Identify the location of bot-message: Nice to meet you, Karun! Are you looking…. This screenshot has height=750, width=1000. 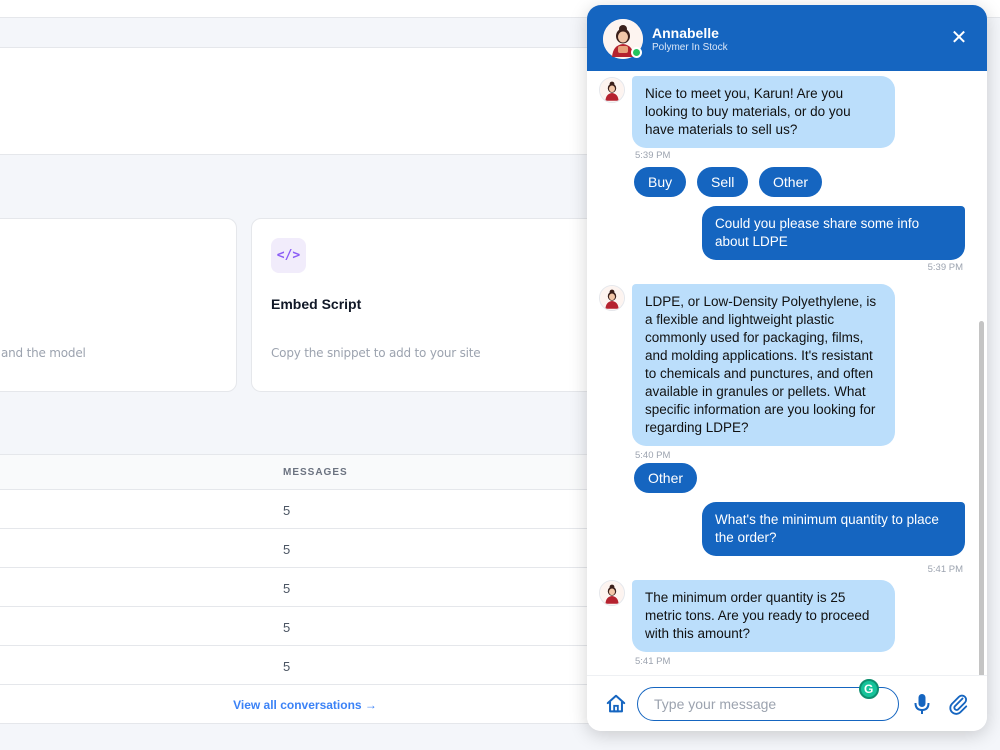
(763, 112).